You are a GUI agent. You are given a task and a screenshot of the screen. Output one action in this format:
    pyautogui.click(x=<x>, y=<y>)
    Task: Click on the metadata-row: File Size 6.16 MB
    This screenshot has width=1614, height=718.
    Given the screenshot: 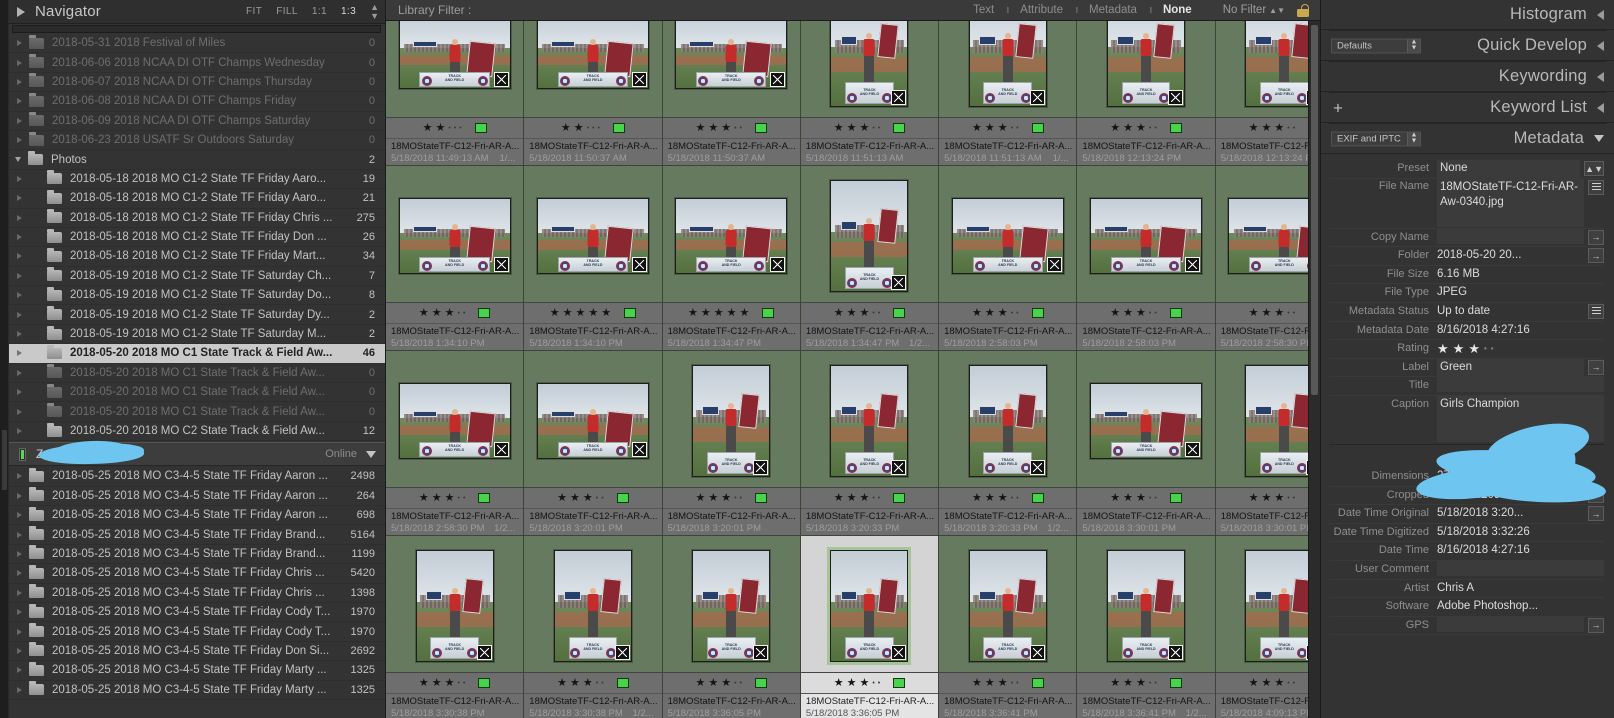 What is the action you would take?
    pyautogui.click(x=1466, y=275)
    